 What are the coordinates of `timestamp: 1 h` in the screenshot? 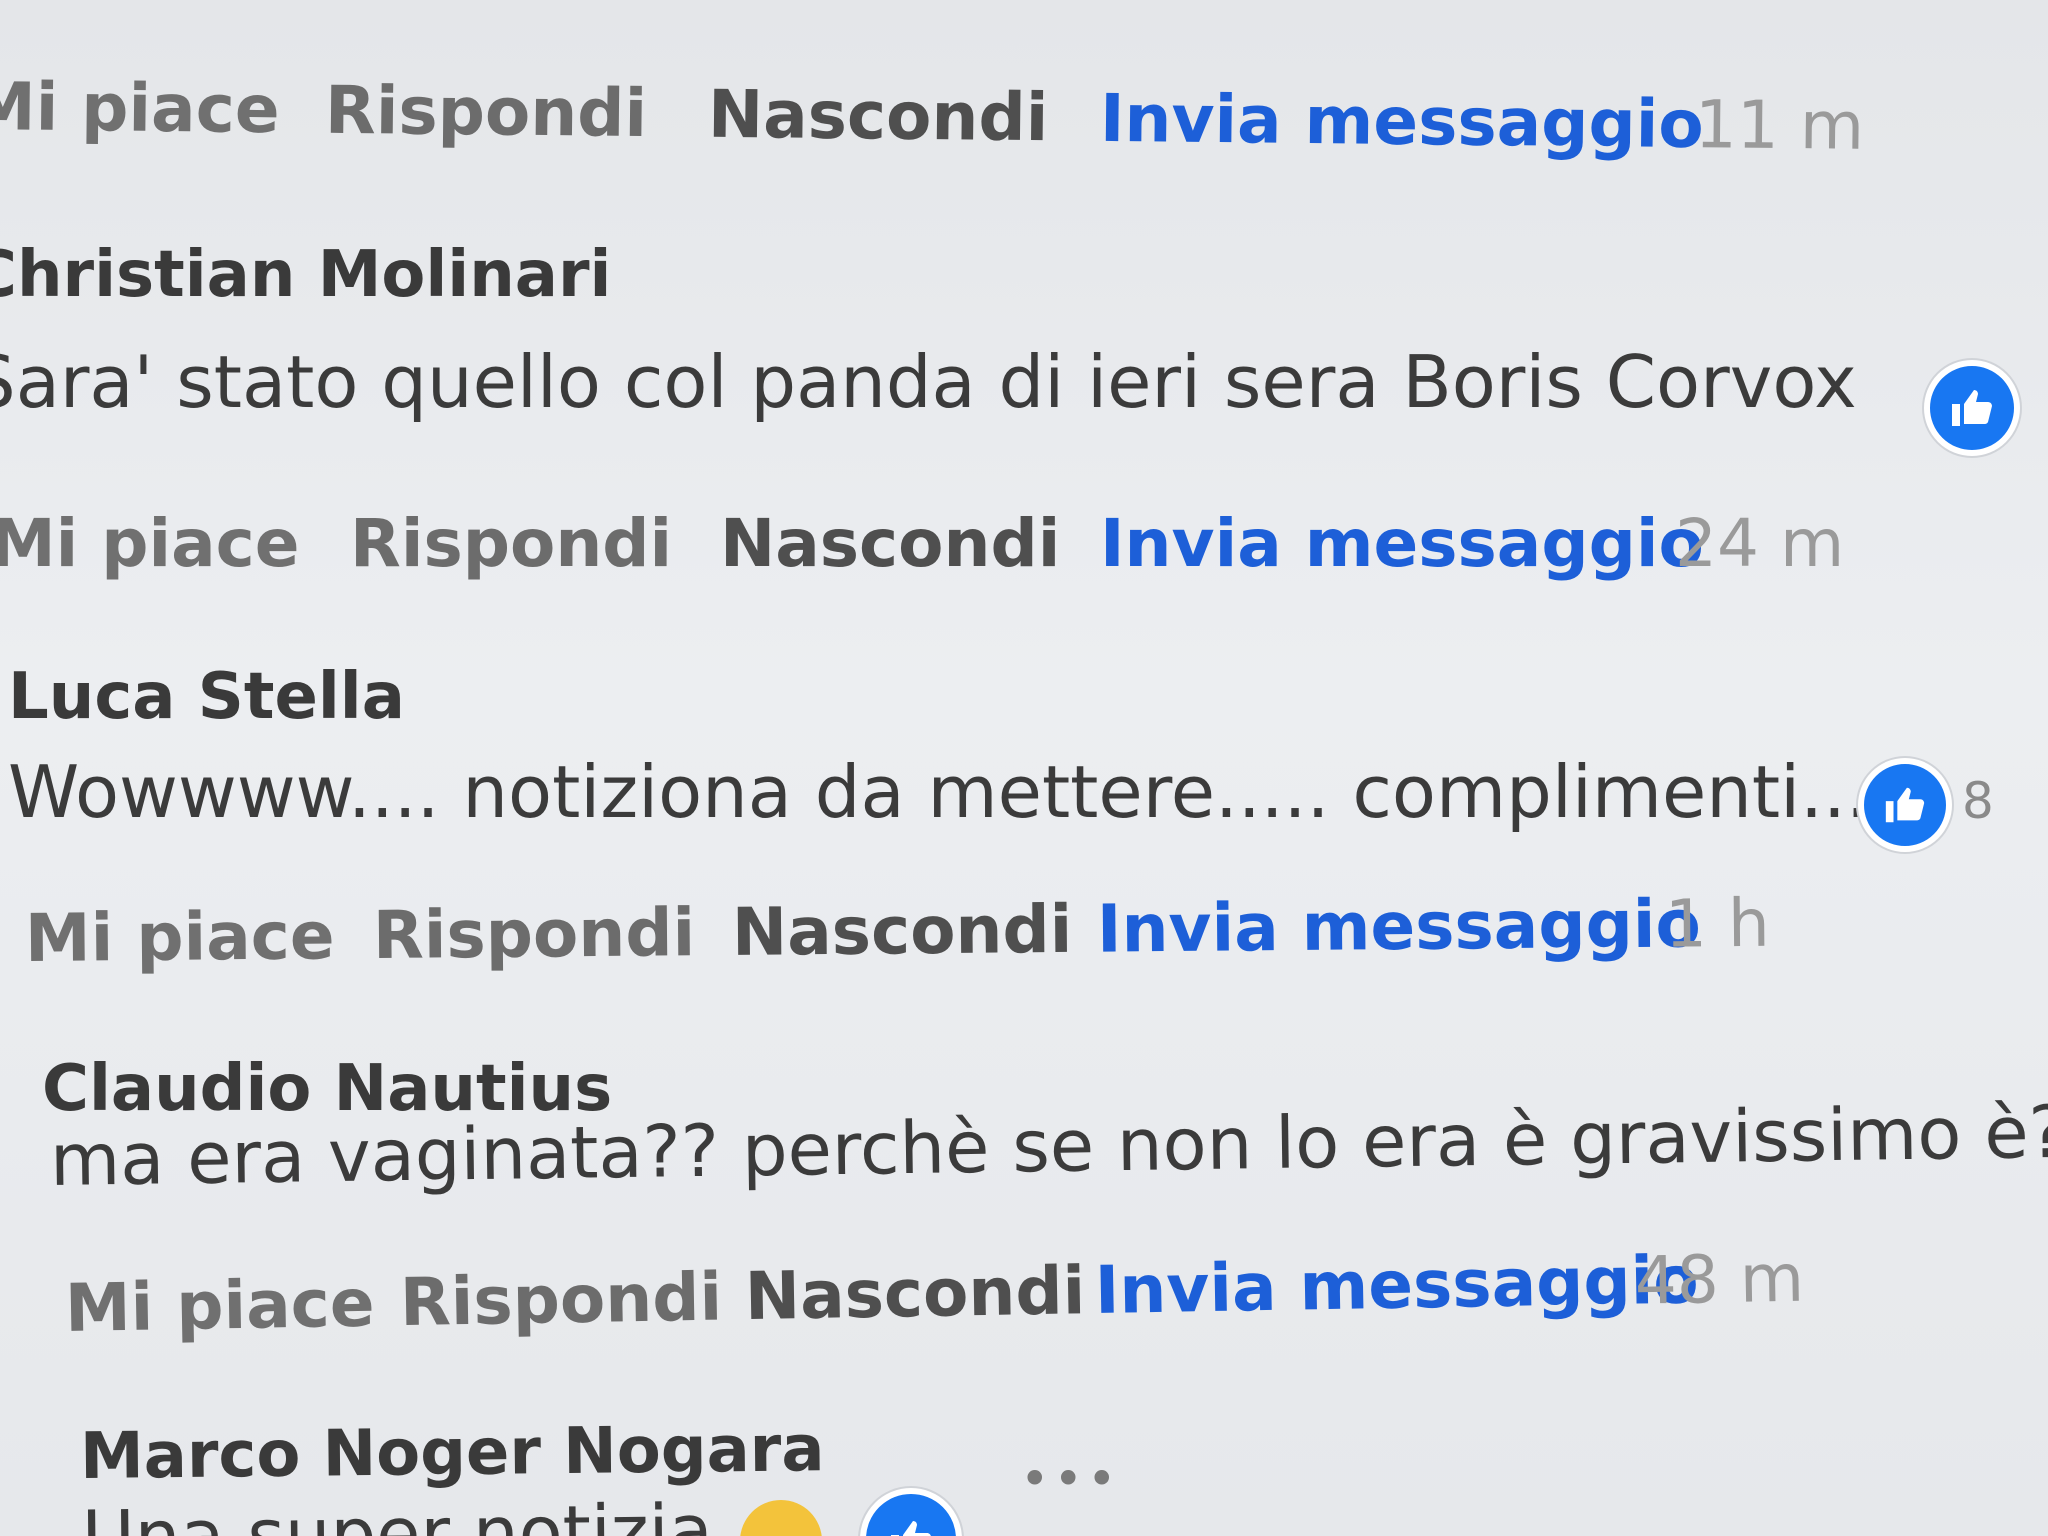 It's located at (1717, 924).